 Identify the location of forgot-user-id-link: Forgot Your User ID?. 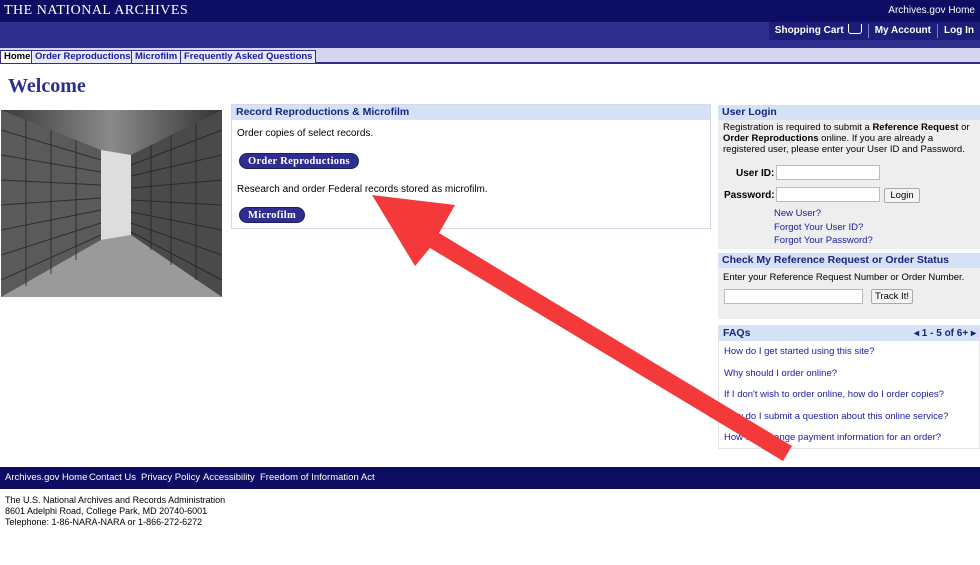
(818, 227).